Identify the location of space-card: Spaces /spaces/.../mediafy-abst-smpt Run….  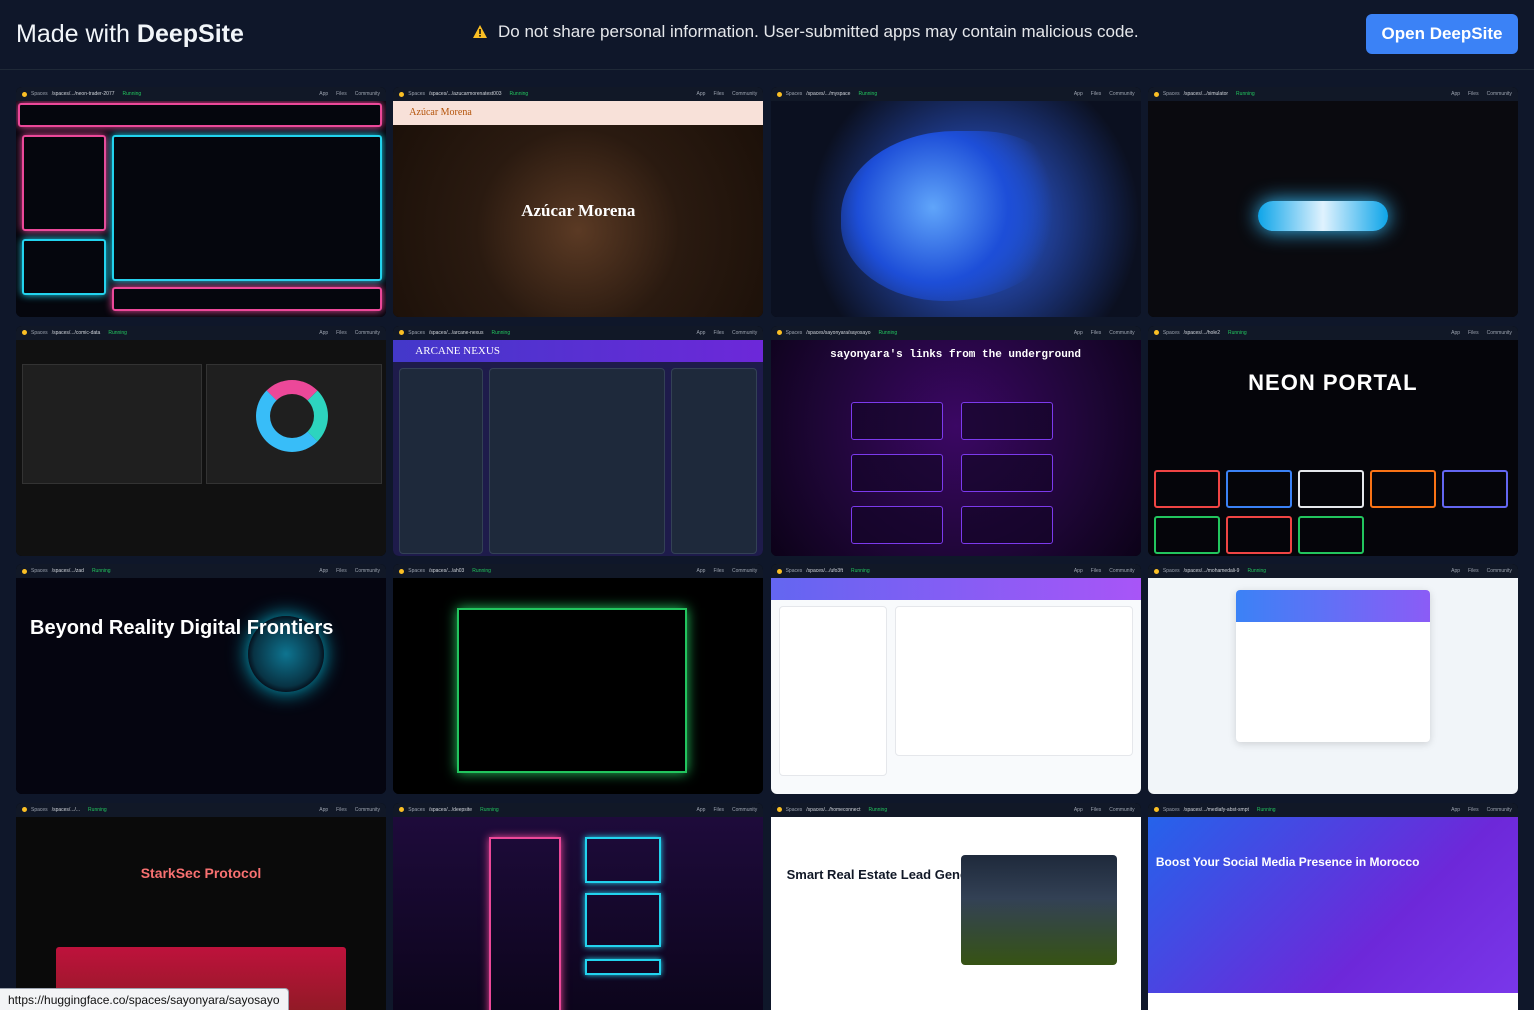
(1332, 906).